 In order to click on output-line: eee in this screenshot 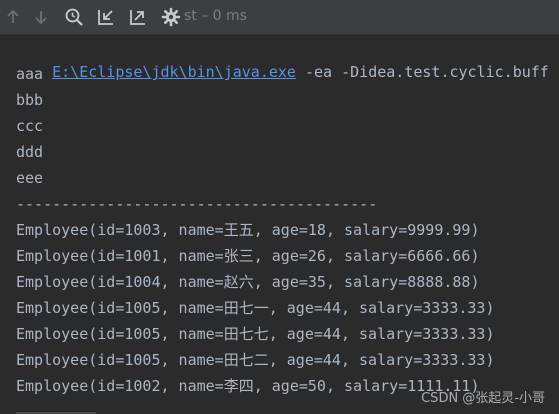, I will do `click(30, 178)`.